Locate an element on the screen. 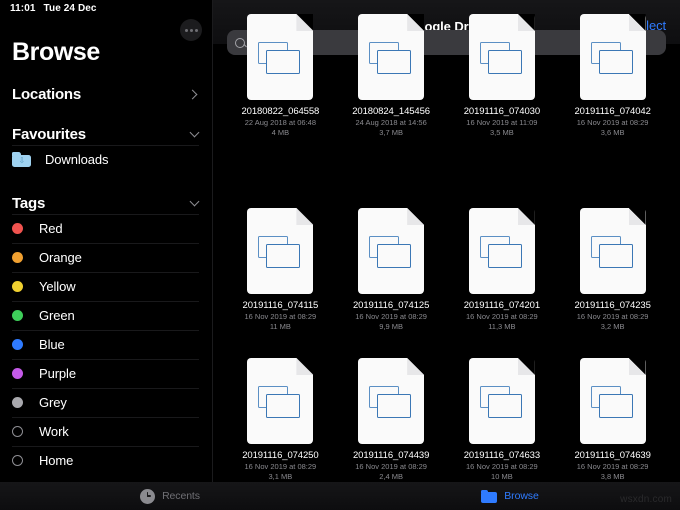  sidebar-item-label: Orange is located at coordinates (60, 257).